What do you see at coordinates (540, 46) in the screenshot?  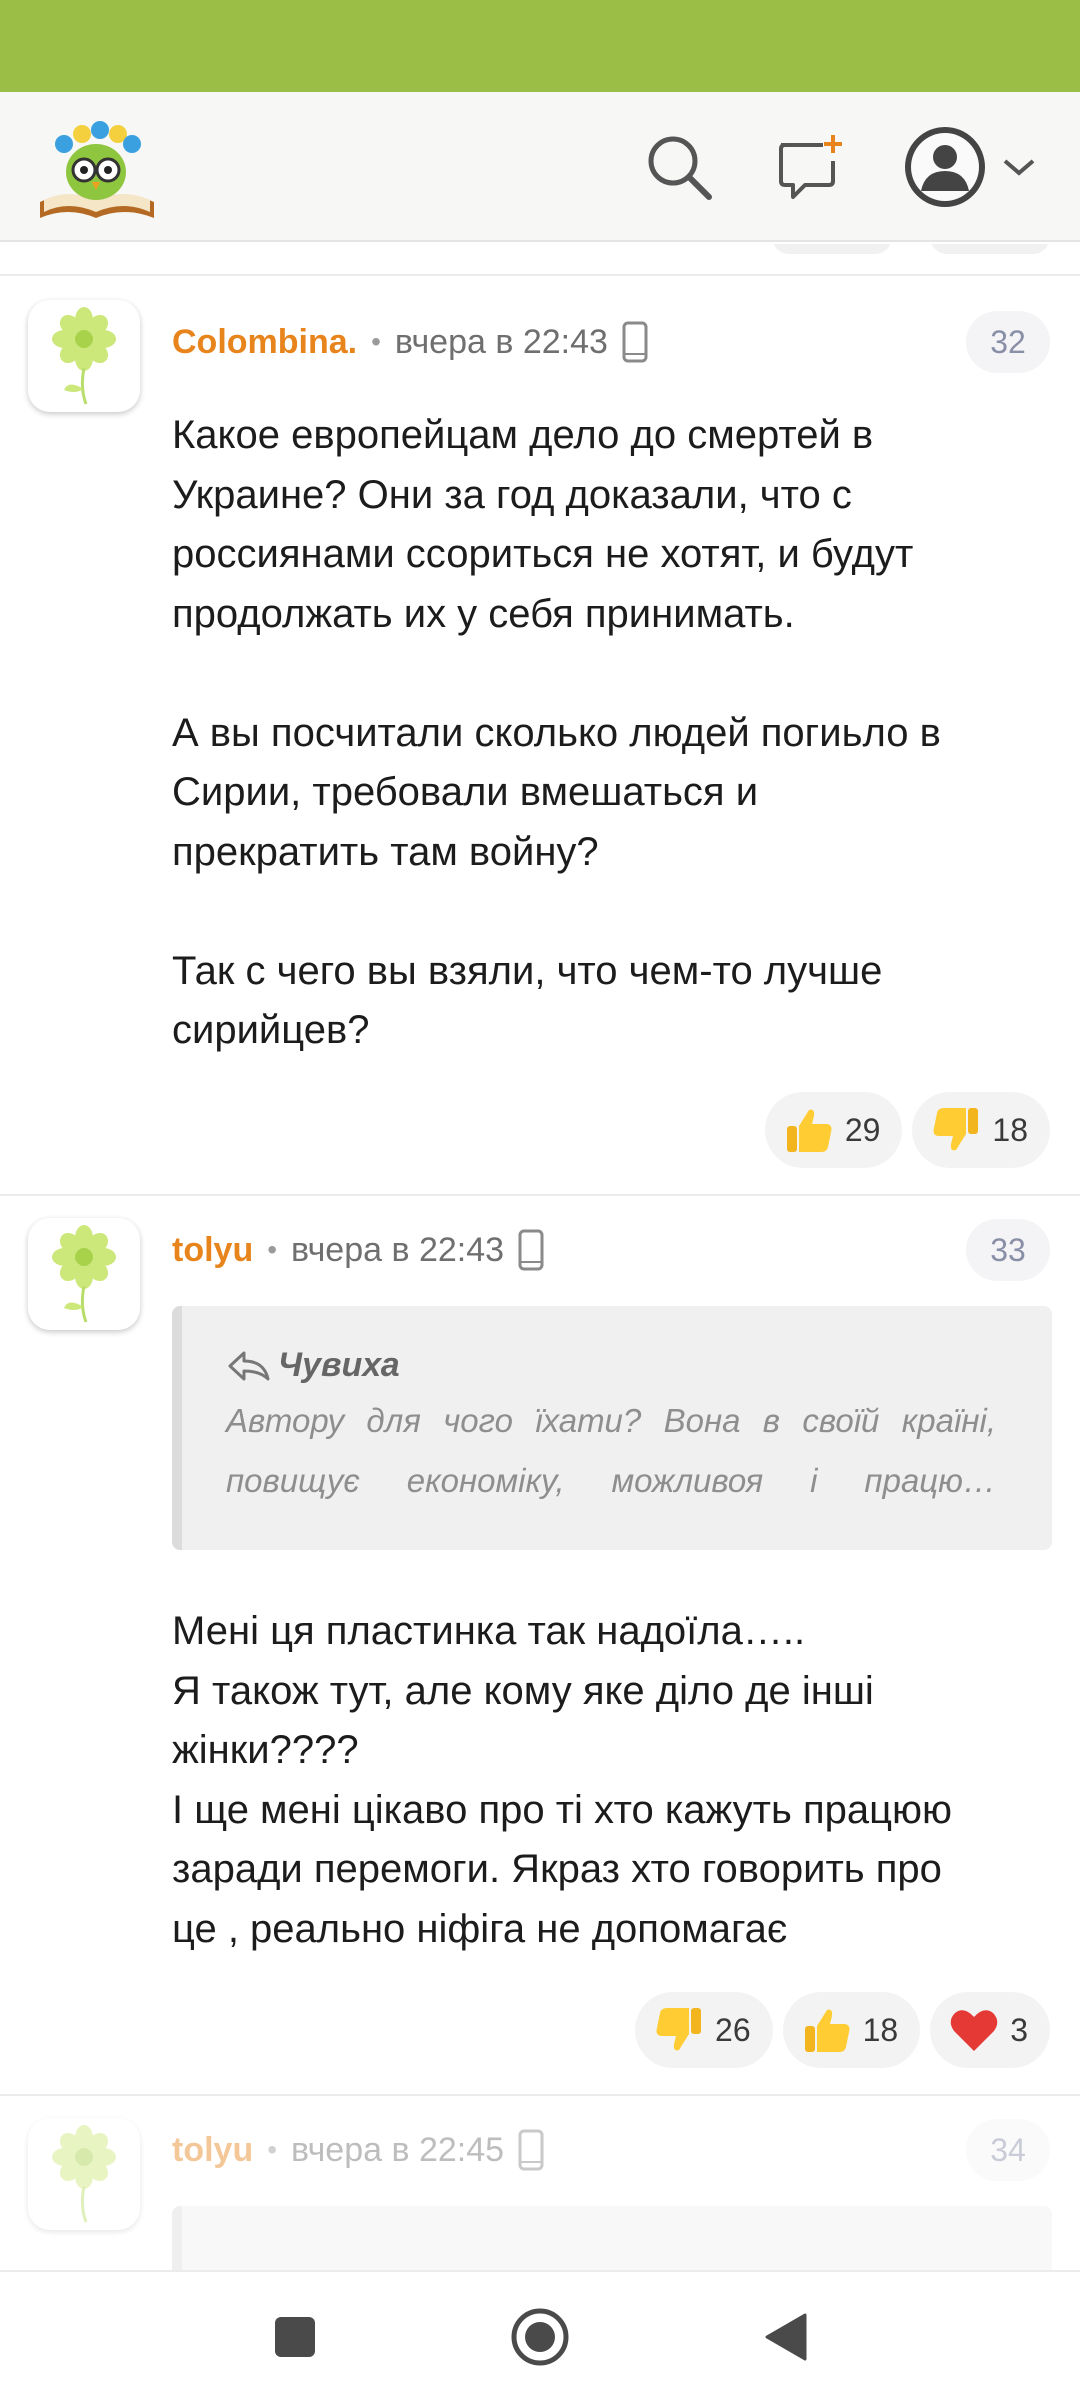 I see `status-bar` at bounding box center [540, 46].